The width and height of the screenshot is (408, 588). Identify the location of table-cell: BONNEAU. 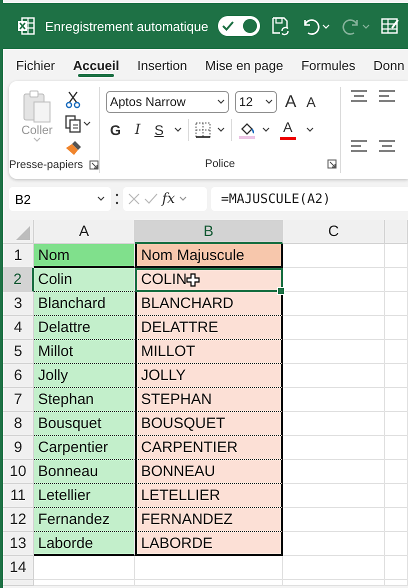
(209, 472).